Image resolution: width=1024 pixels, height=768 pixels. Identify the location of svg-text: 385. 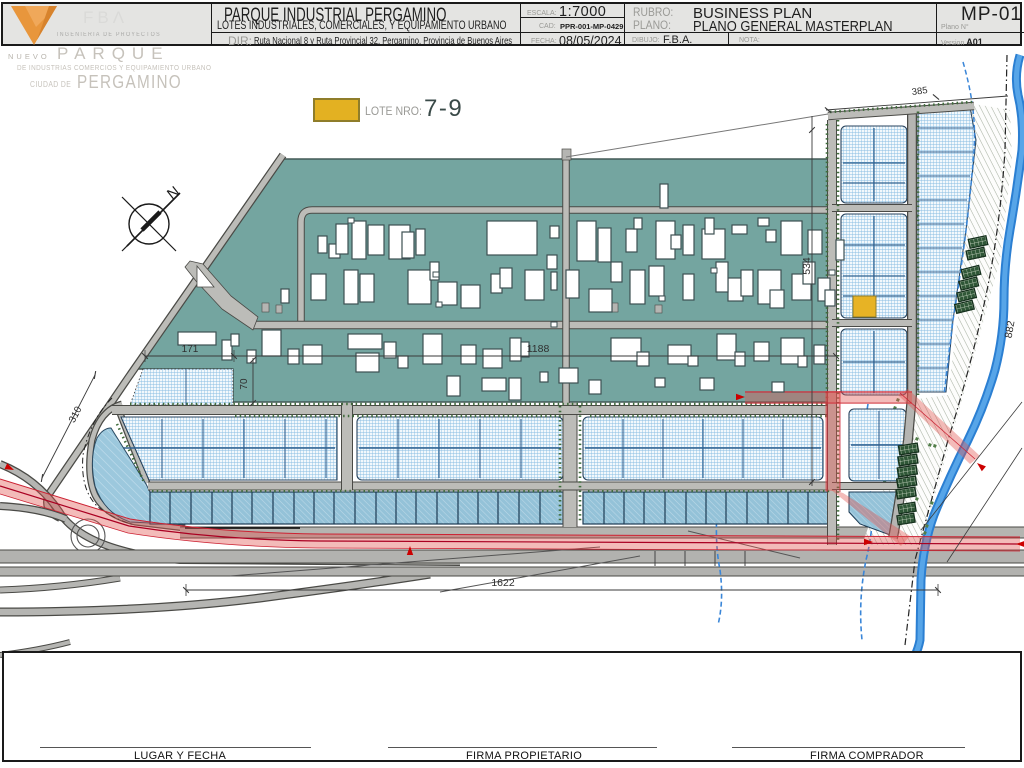
(919, 91).